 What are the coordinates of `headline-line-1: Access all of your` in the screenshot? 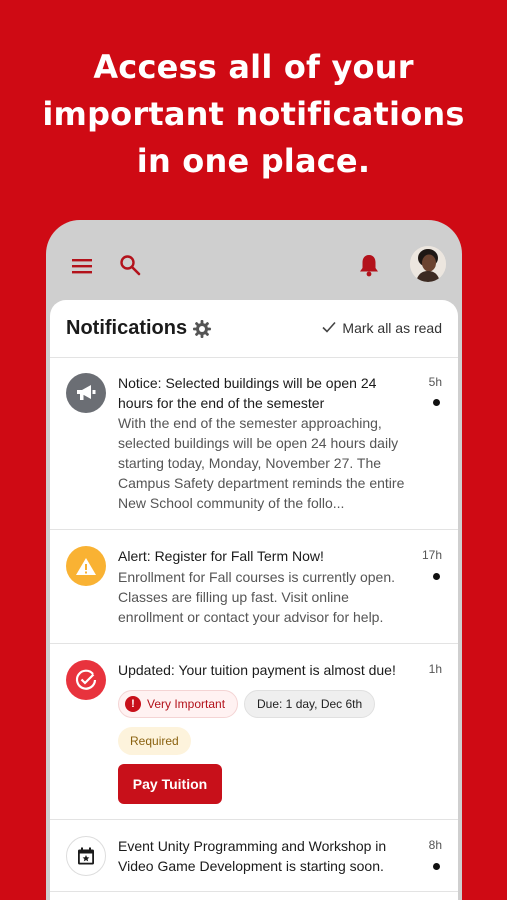 It's located at (253, 67).